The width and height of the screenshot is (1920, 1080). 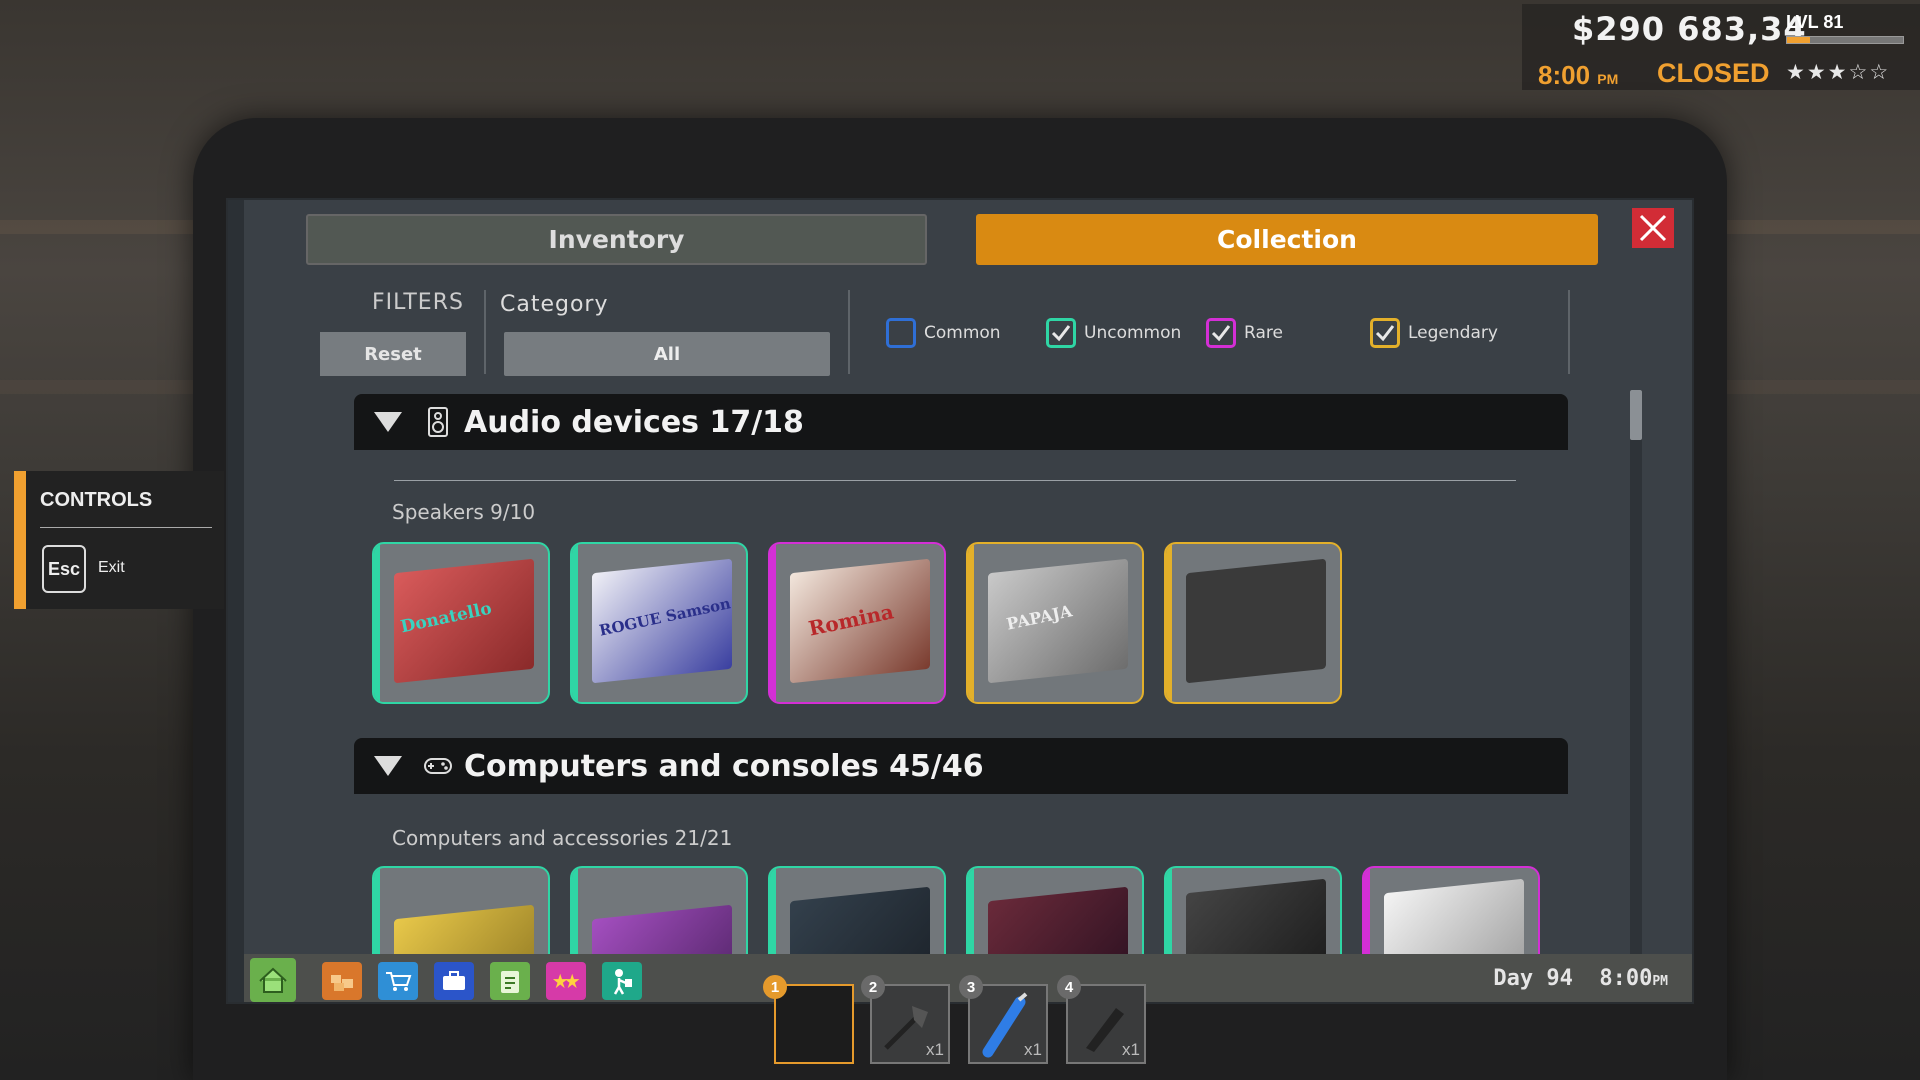 I want to click on collection-item-rogue-samson: ROGUE Samson, so click(x=659, y=623).